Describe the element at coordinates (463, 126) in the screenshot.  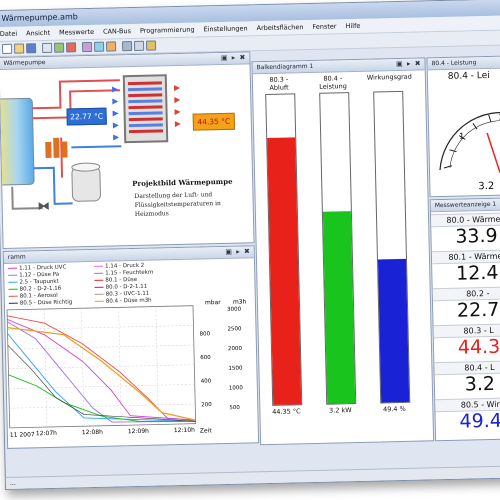
I see `gauge-panel: 80.4 - Leistung 80.4 - Lei 1 2 3.2` at that location.